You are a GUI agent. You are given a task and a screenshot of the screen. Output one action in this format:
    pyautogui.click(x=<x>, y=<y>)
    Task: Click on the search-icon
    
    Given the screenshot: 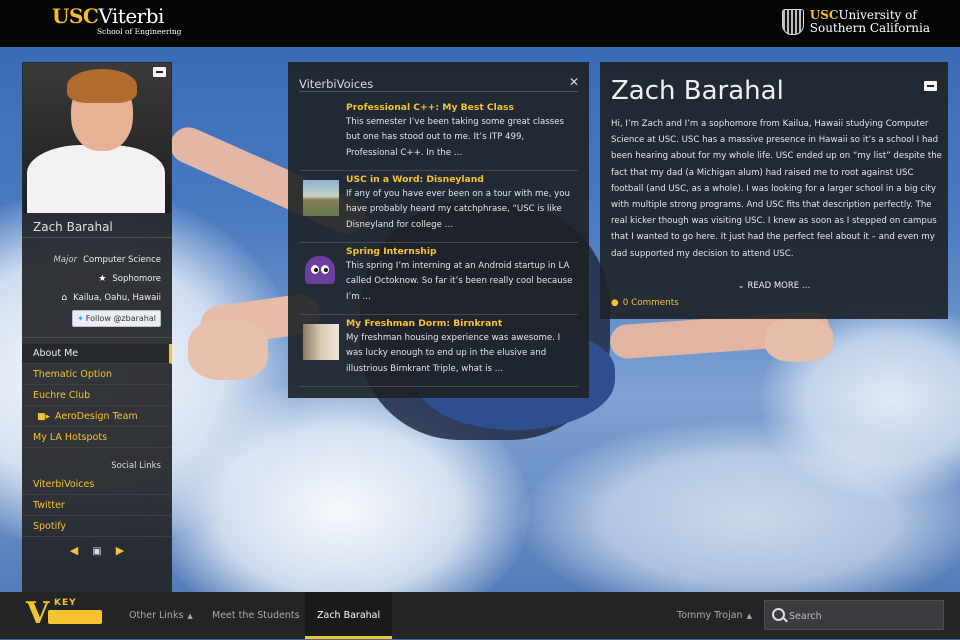 What is the action you would take?
    pyautogui.click(x=778, y=614)
    